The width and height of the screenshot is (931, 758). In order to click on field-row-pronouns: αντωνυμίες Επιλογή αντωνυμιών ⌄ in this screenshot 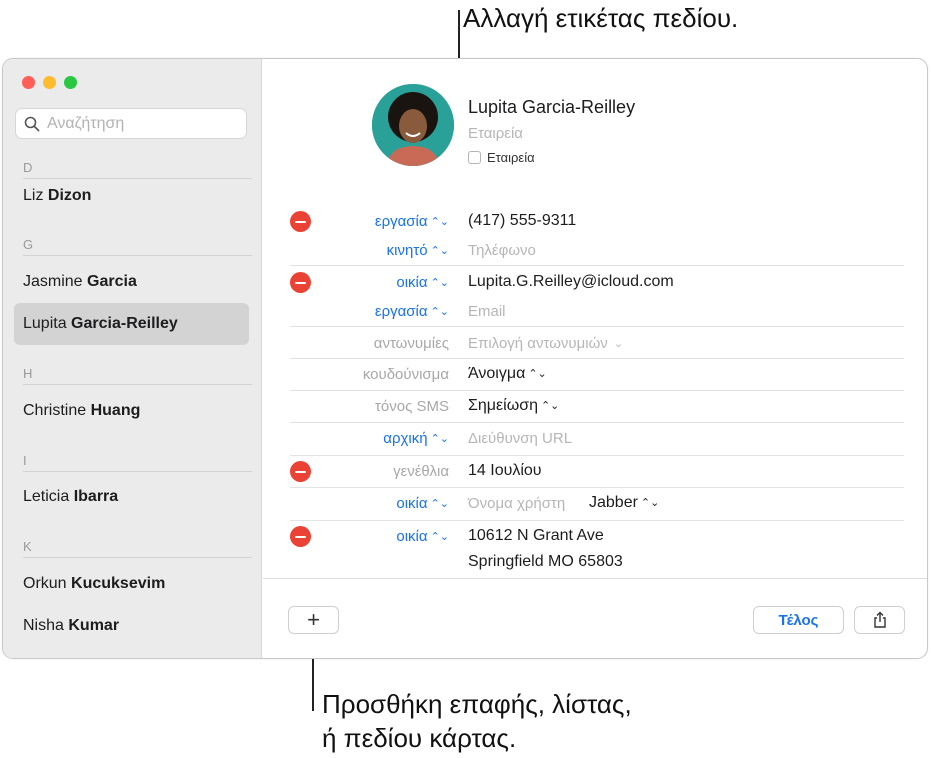, I will do `click(595, 345)`.